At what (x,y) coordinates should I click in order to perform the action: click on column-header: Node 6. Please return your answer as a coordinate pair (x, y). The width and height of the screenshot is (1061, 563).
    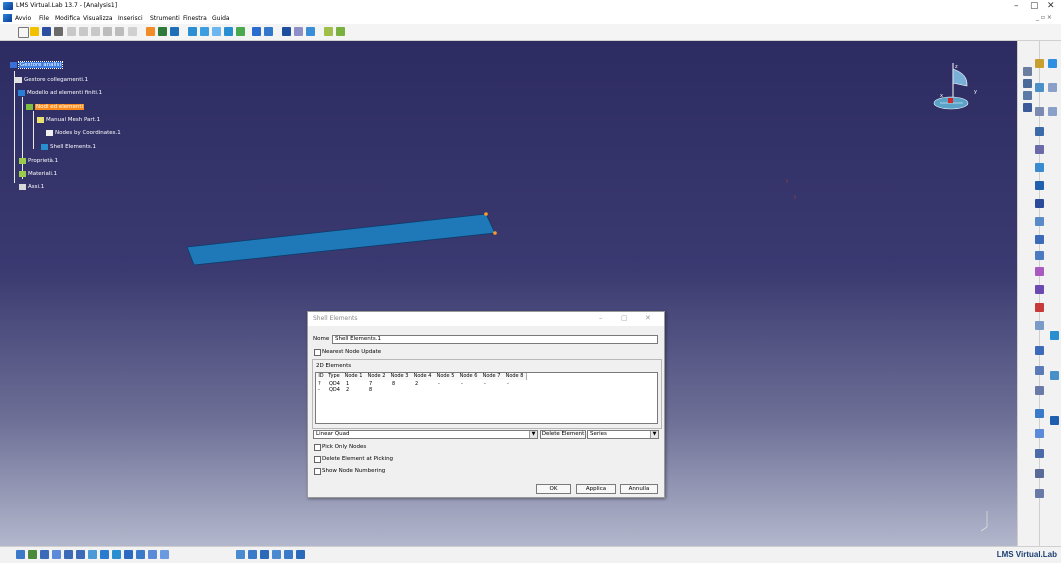
    Looking at the image, I should click on (469, 376).